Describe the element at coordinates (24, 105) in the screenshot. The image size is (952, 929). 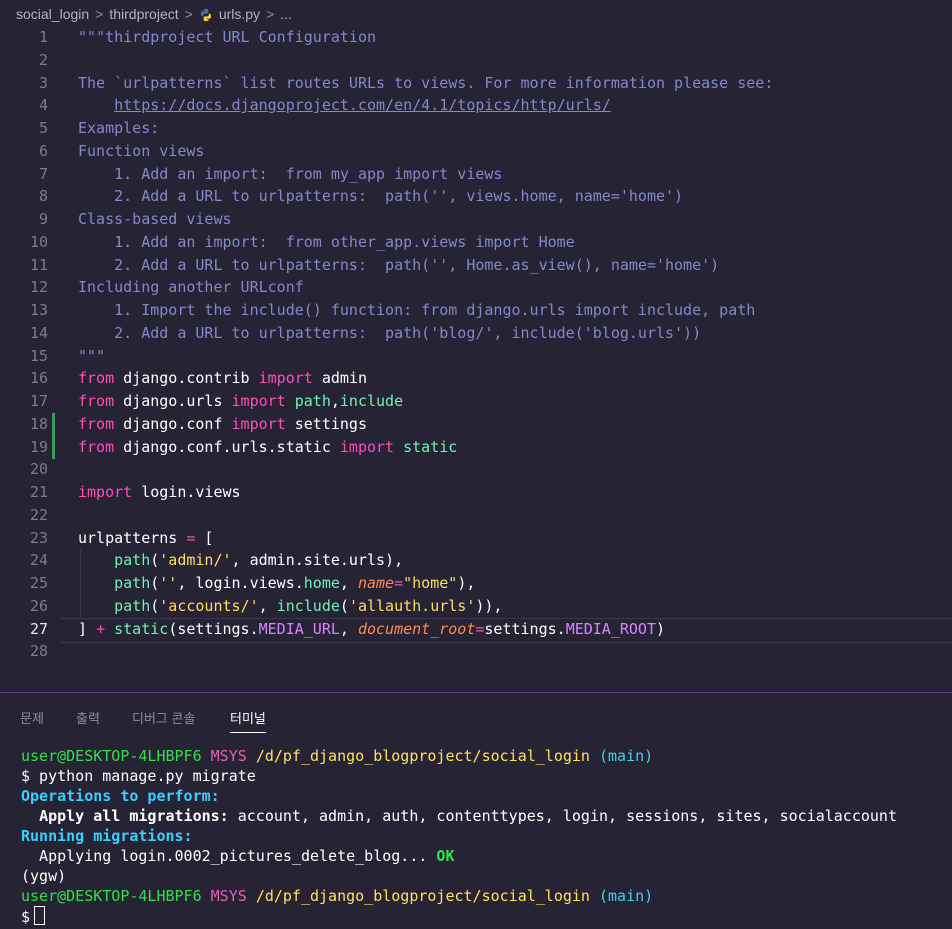
I see `line-number: 4` at that location.